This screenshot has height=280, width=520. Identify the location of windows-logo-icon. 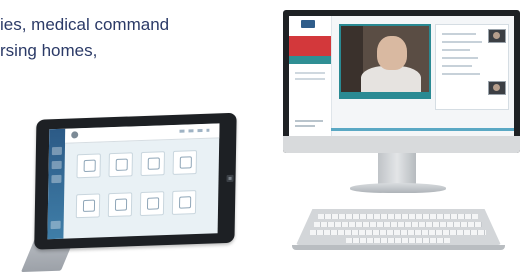
(230, 178).